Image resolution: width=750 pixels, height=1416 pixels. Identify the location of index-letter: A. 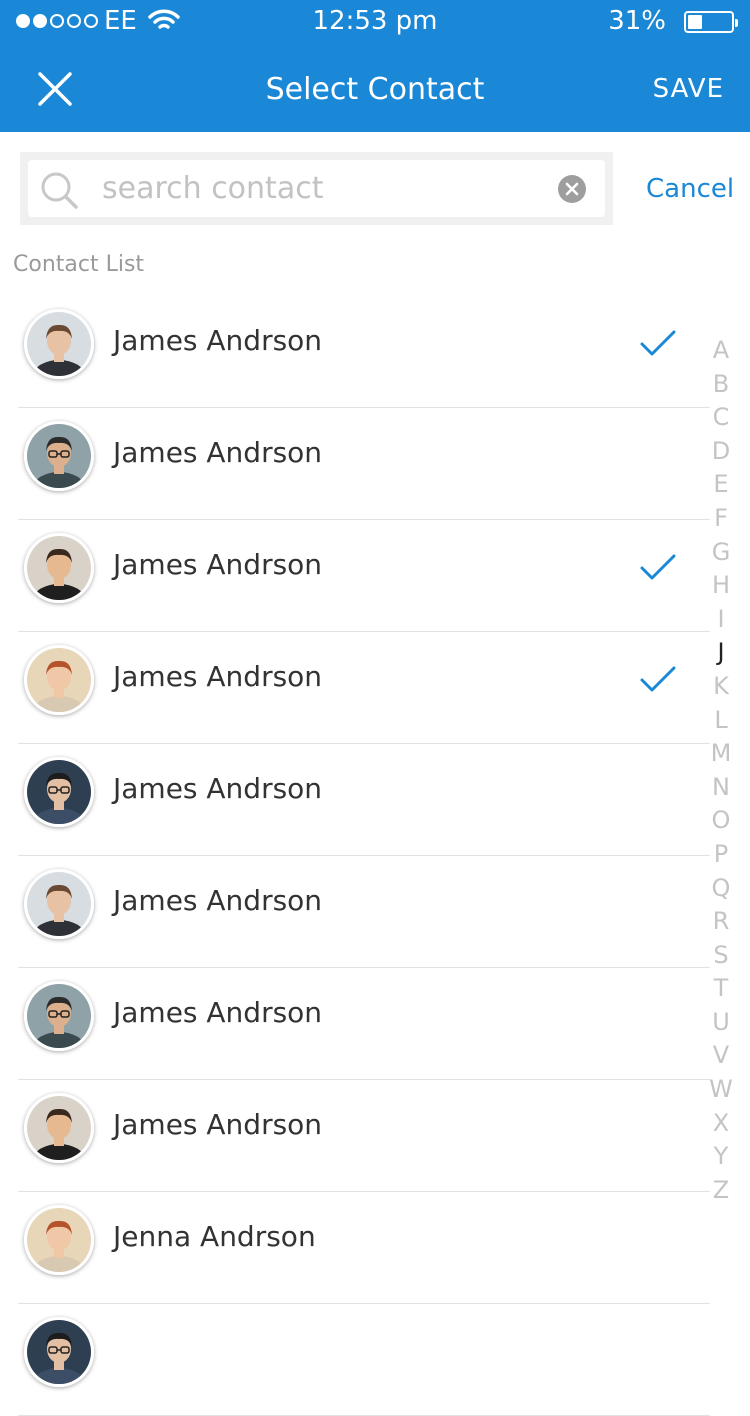
(721, 351).